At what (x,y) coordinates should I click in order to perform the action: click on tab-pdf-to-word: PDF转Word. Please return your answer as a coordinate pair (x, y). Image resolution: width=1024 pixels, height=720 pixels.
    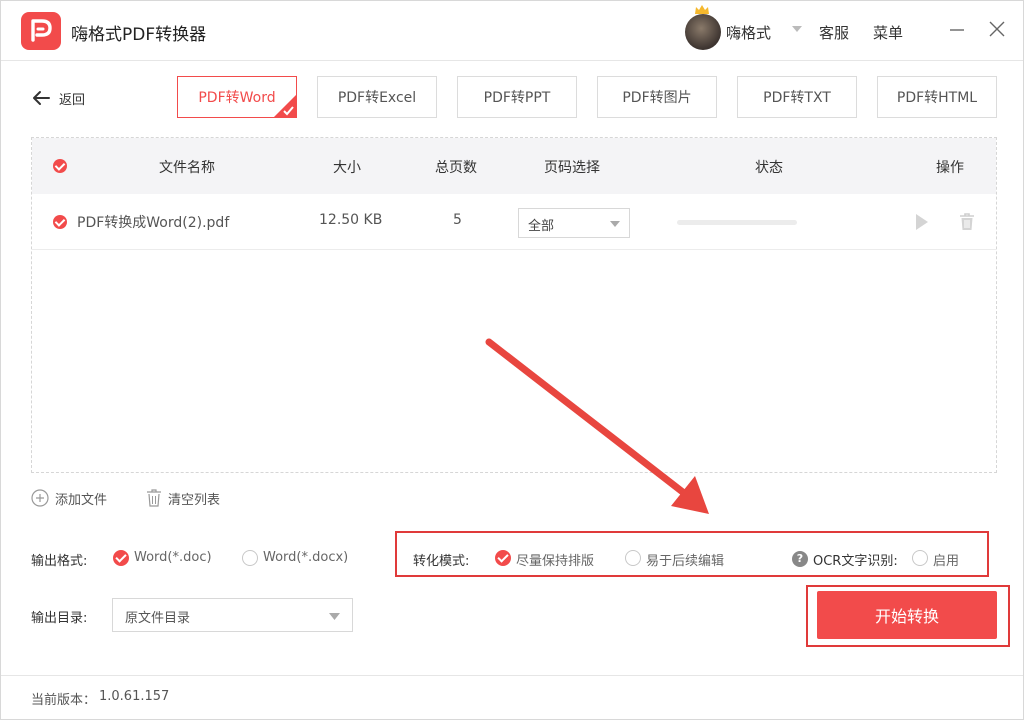
    Looking at the image, I should click on (237, 97).